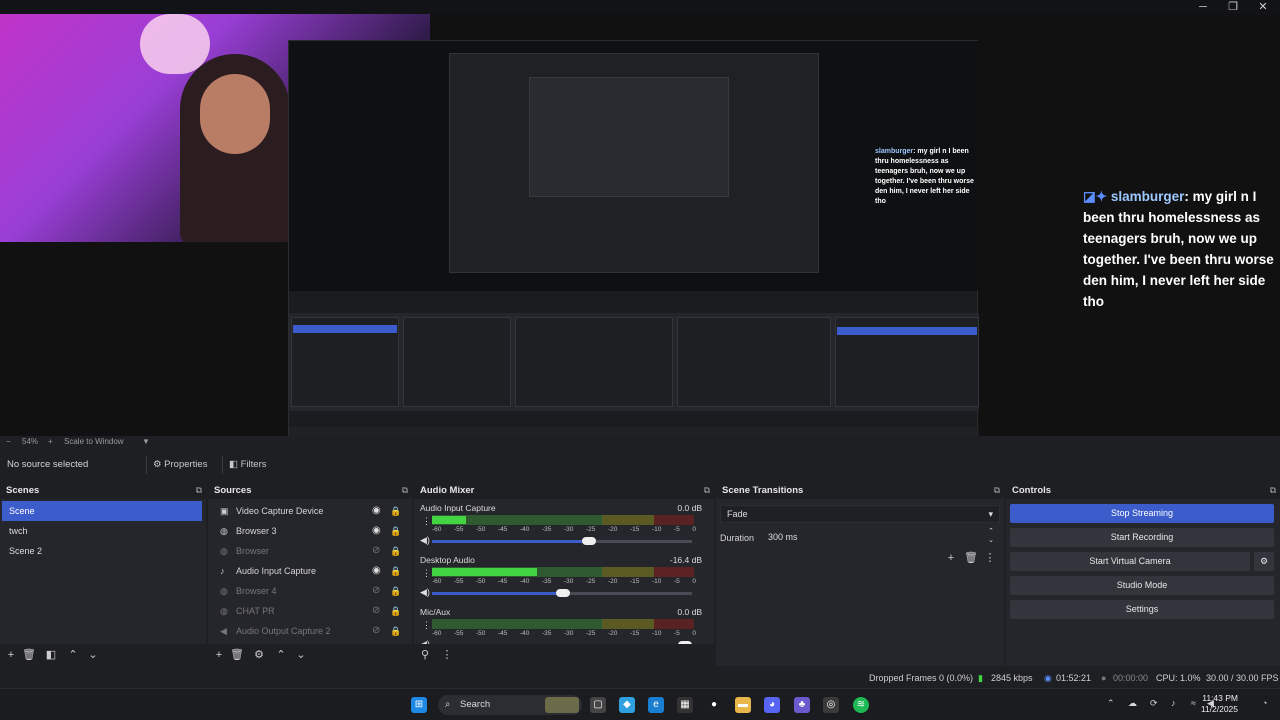 Image resolution: width=1280 pixels, height=720 pixels. What do you see at coordinates (685, 705) in the screenshot?
I see `store-icon: ▦` at bounding box center [685, 705].